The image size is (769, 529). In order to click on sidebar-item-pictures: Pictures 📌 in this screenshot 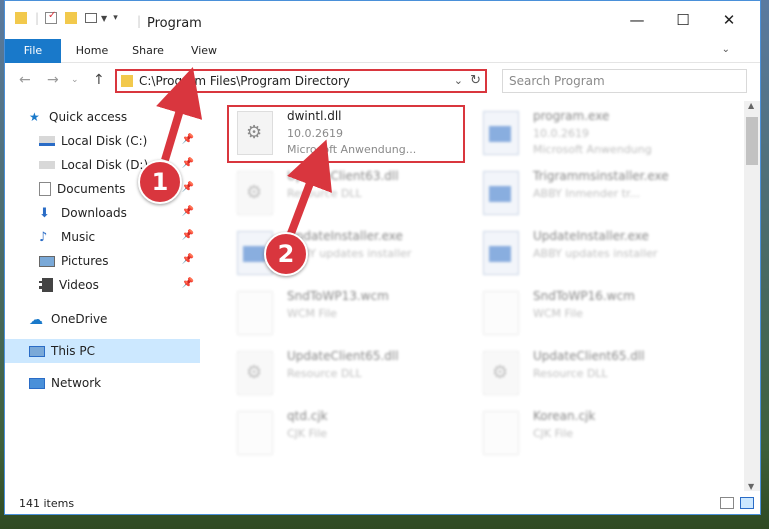, I will do `click(119, 261)`.